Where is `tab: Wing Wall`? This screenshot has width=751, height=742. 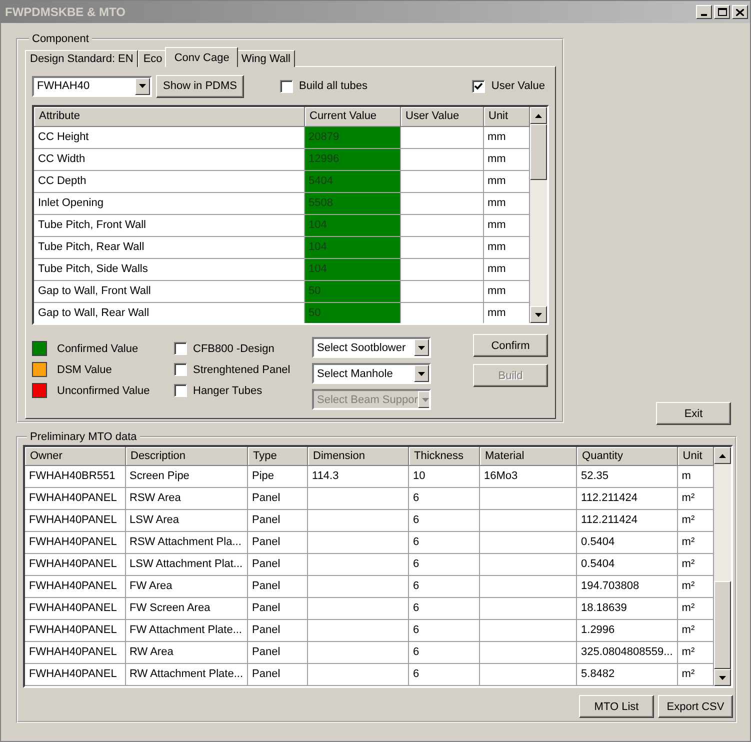
tab: Wing Wall is located at coordinates (266, 58).